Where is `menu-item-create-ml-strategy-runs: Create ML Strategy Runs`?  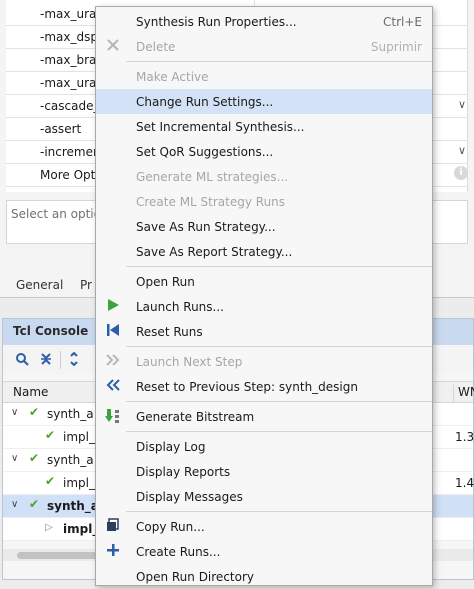 menu-item-create-ml-strategy-runs: Create ML Strategy Runs is located at coordinates (264, 201).